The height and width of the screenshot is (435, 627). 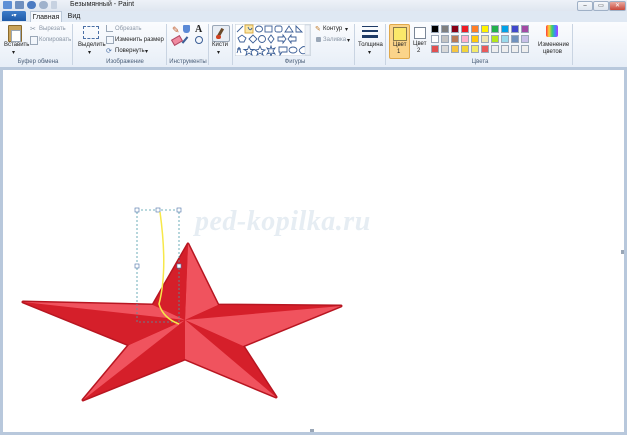 What do you see at coordinates (74, 16) in the screenshot?
I see `tab-view: Вид` at bounding box center [74, 16].